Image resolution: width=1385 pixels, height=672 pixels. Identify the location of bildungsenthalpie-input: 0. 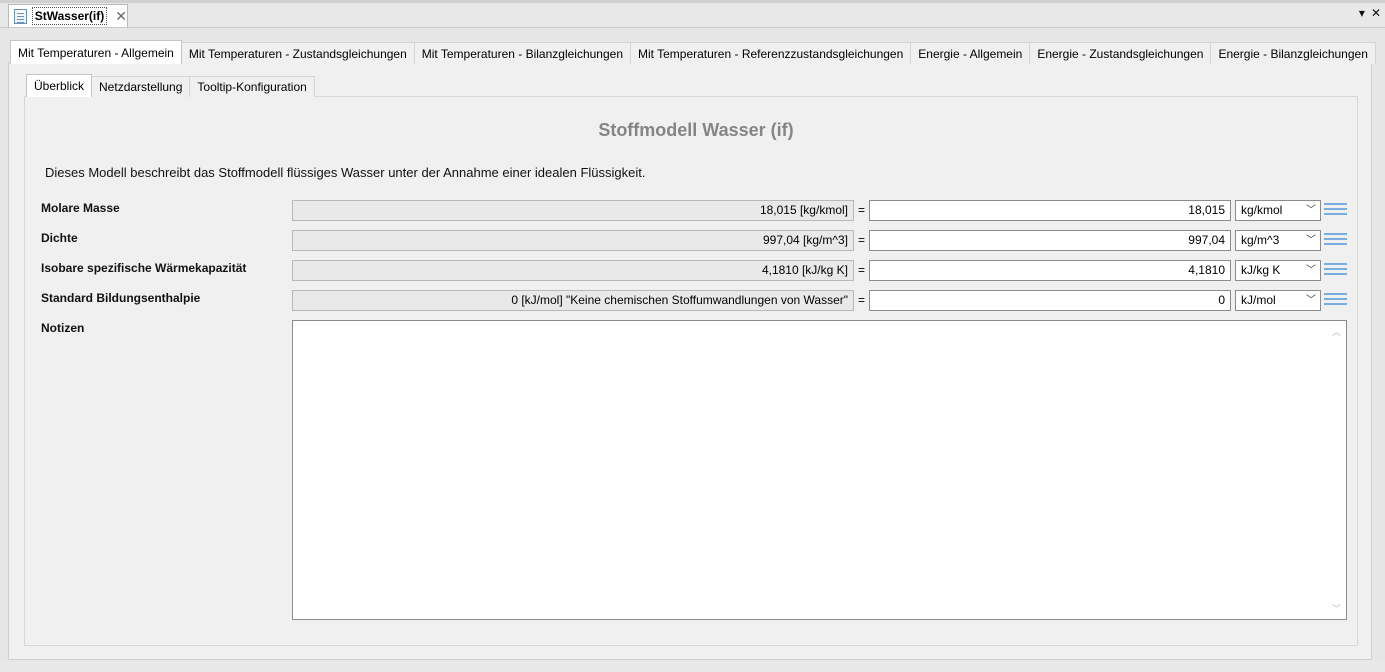
(1050, 300).